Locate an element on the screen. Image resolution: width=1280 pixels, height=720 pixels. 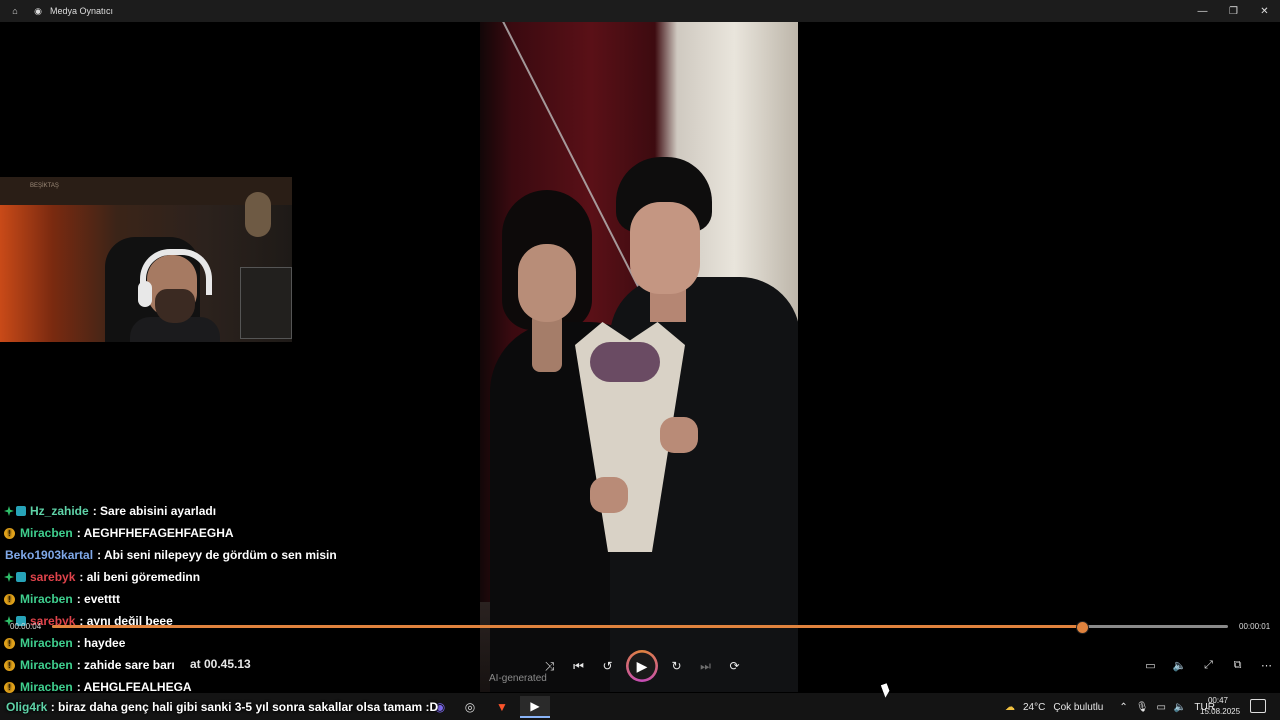
clock: 00:47 15.08.2025 is located at coordinates (1220, 706).